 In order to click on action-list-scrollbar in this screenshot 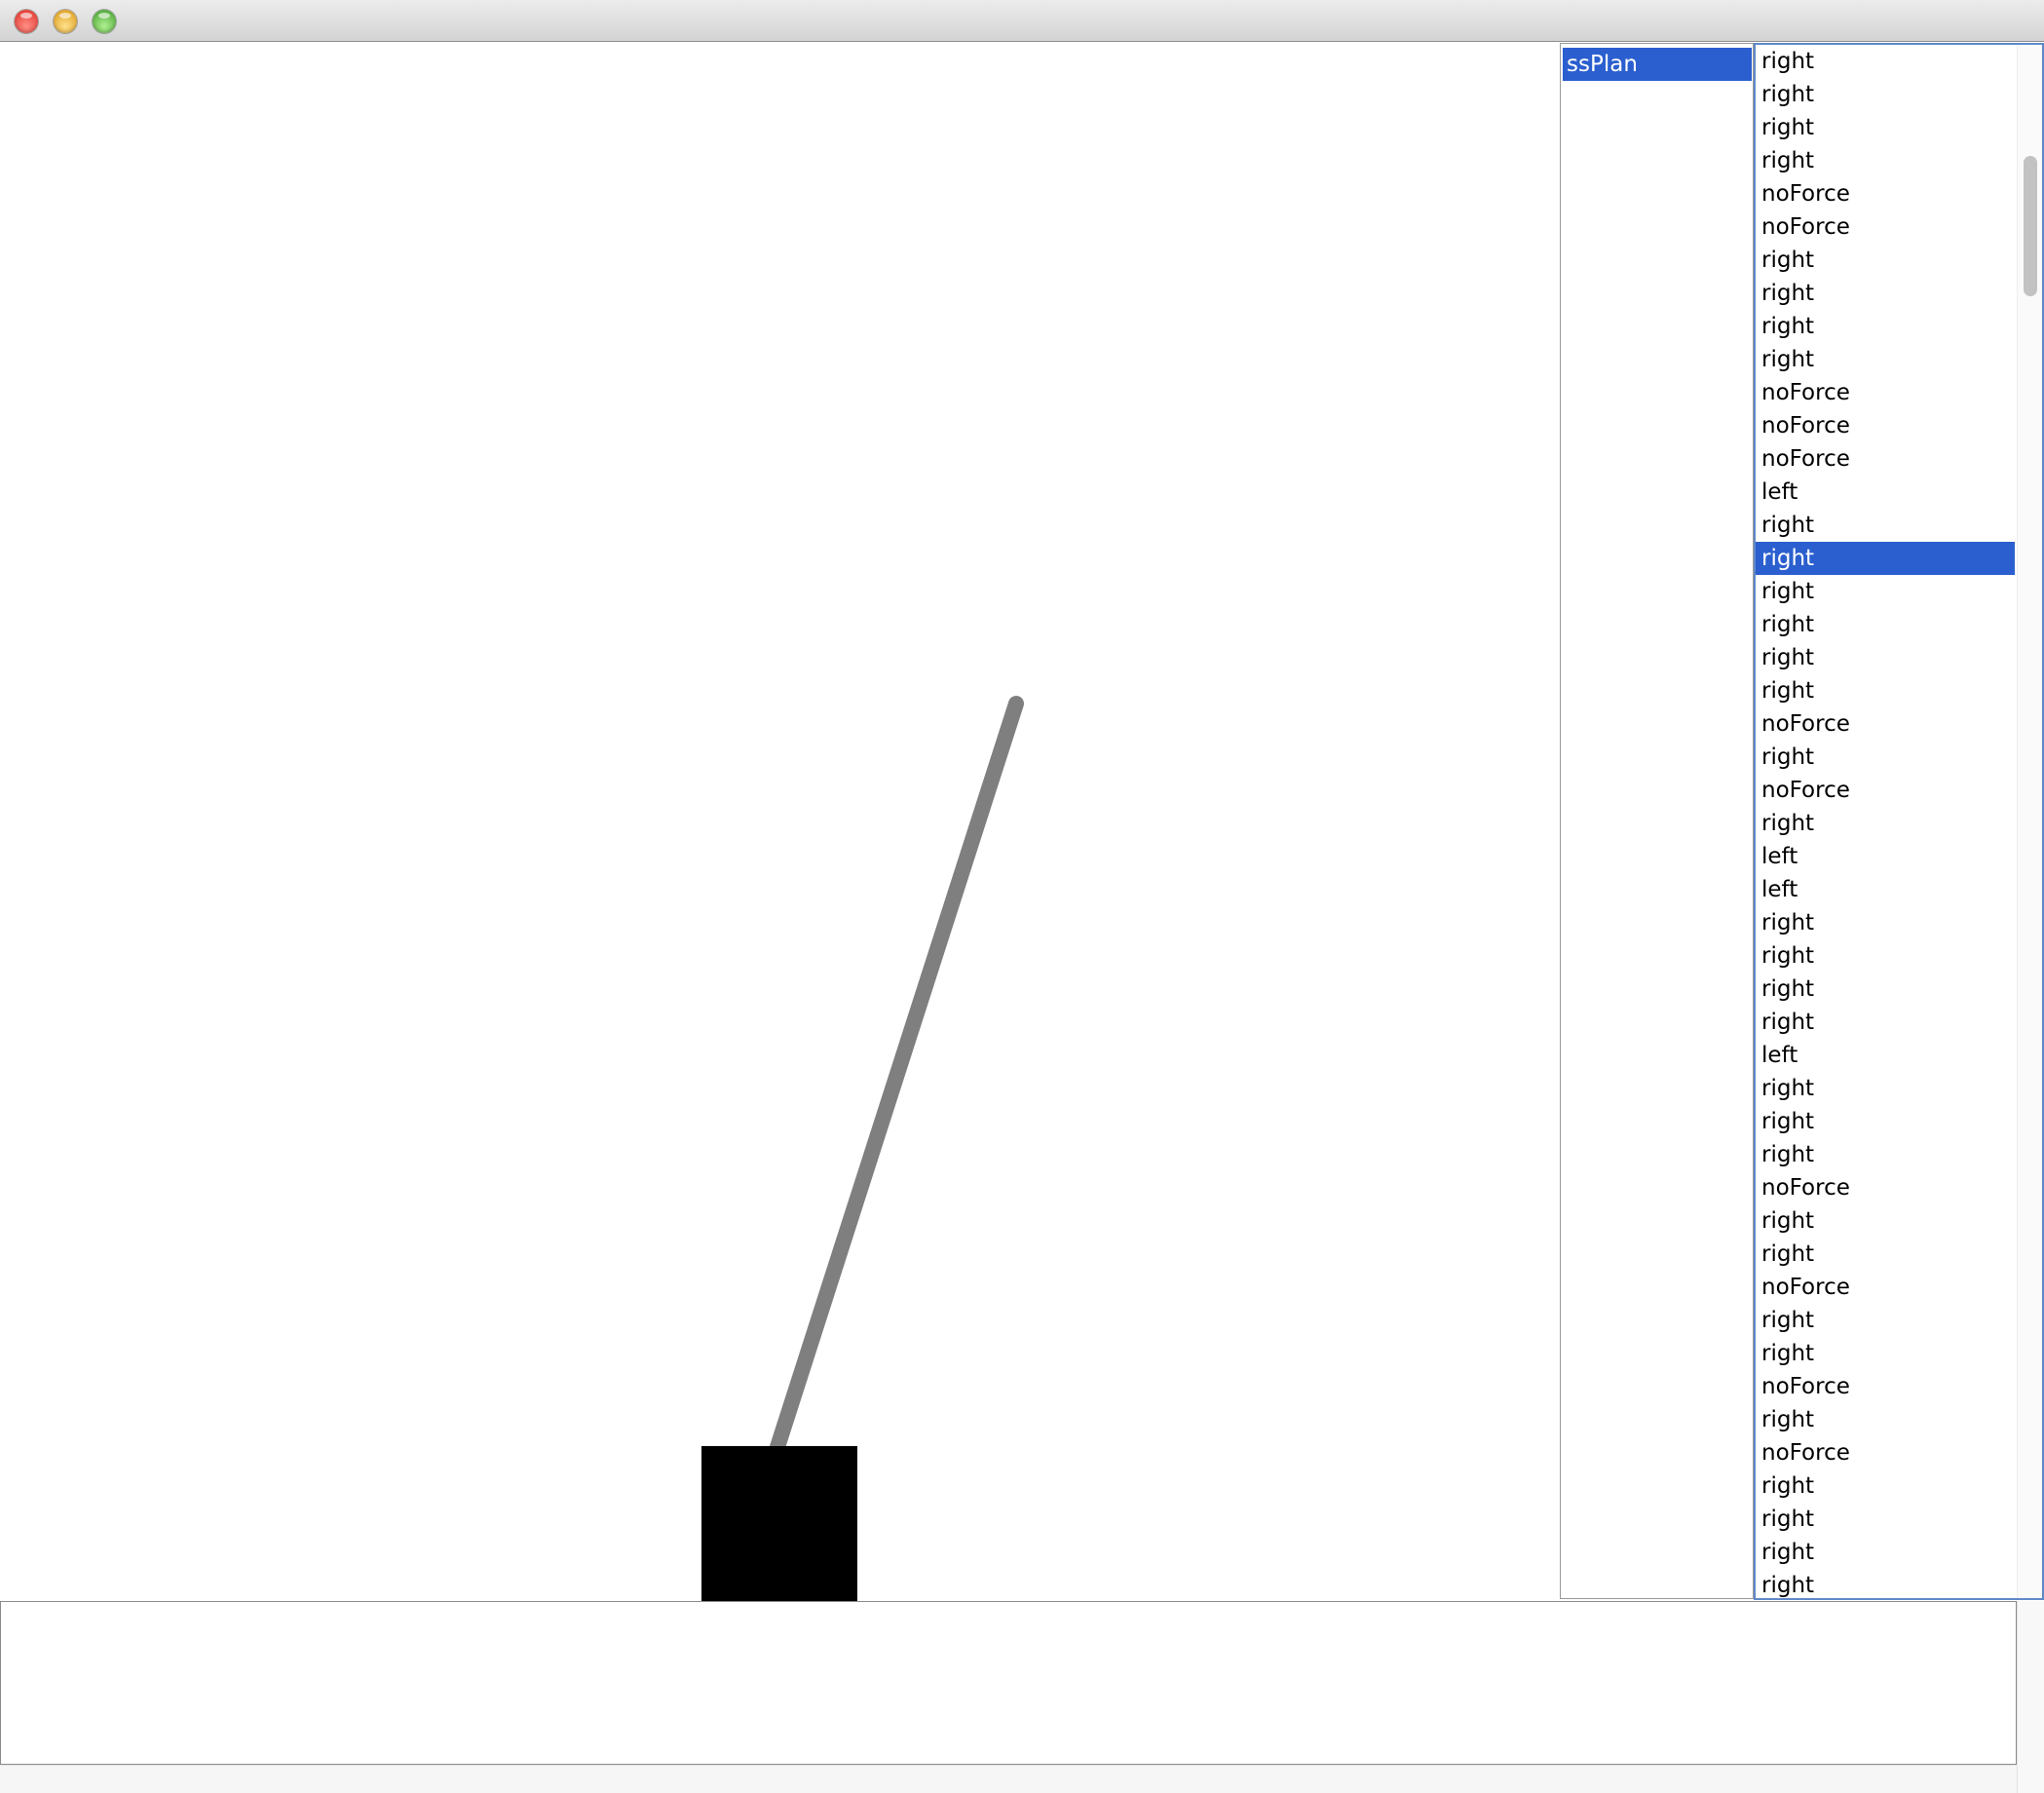, I will do `click(2029, 821)`.